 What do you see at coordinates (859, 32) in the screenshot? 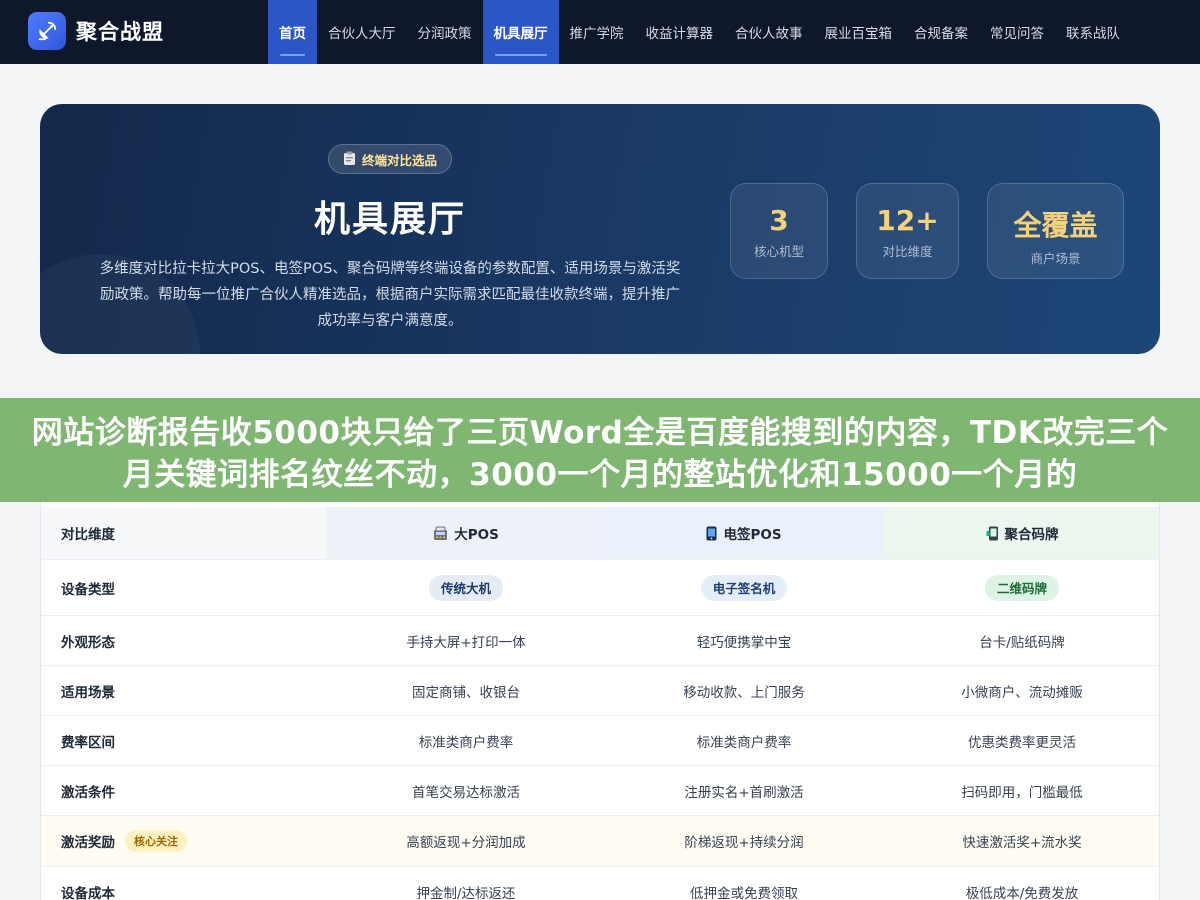
I see `nav-item-7: 展业百宝箱` at bounding box center [859, 32].